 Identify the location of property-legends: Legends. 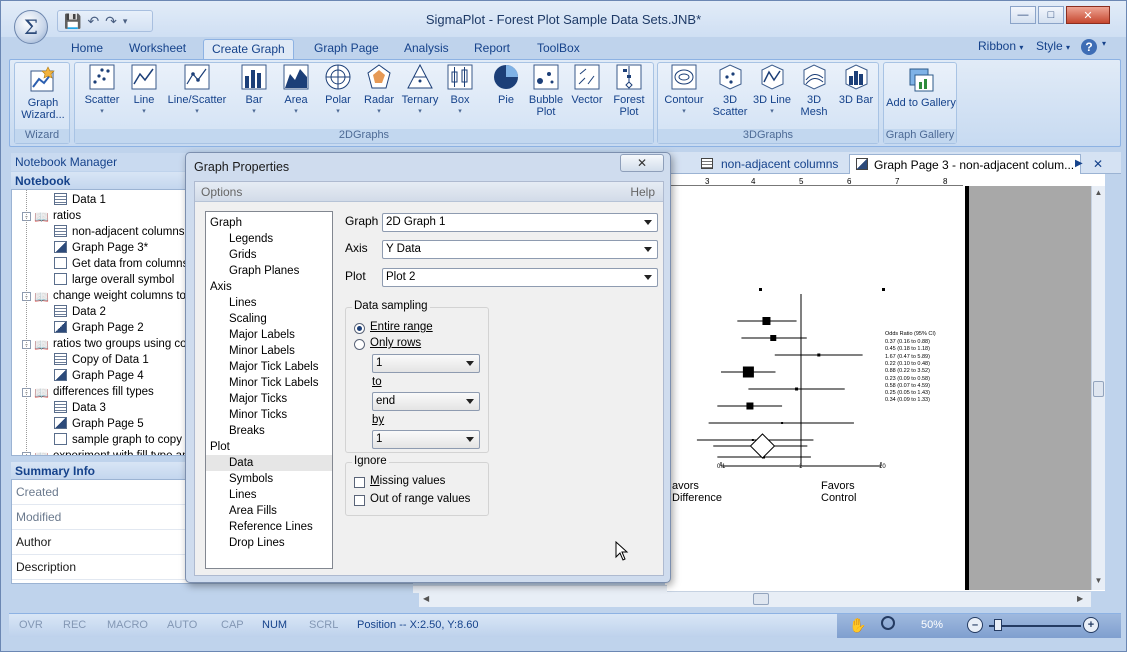
(269, 239).